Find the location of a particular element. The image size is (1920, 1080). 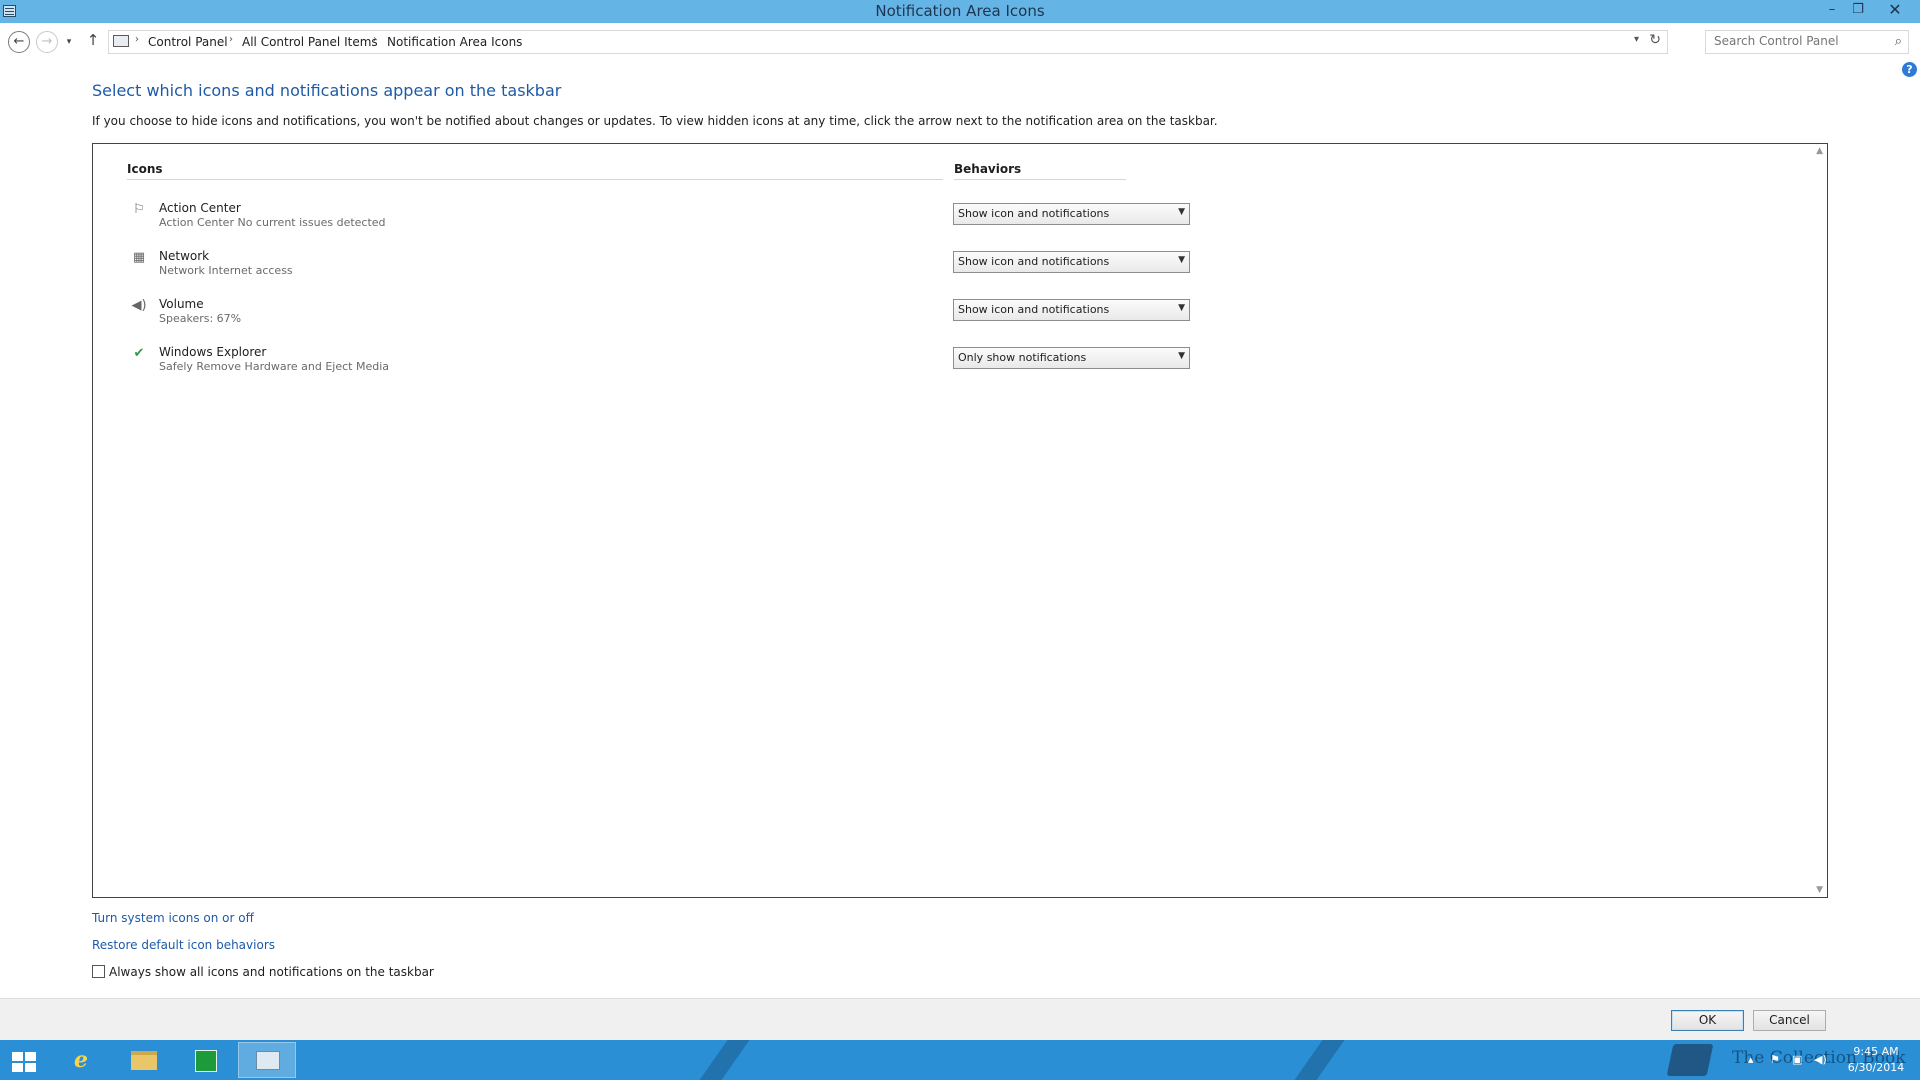

search-input is located at coordinates (1796, 41).